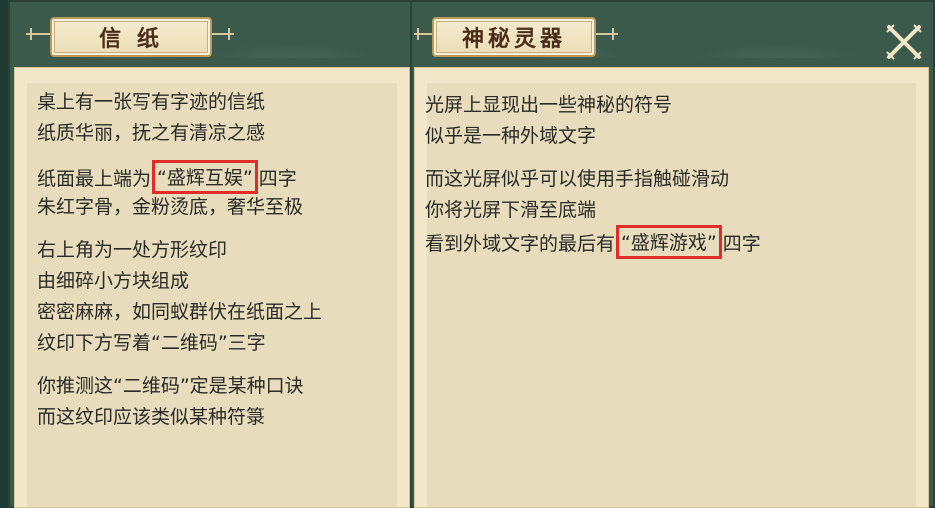 This screenshot has width=935, height=508. I want to click on artifact-title: 神秘灵器, so click(513, 39).